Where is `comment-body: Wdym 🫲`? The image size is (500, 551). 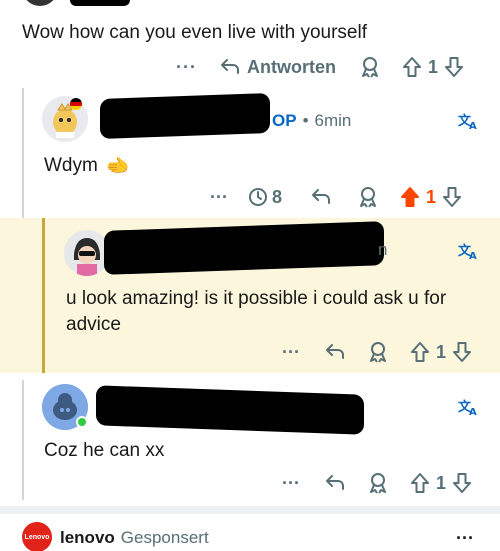
comment-body: Wdym 🫲 is located at coordinates (87, 166).